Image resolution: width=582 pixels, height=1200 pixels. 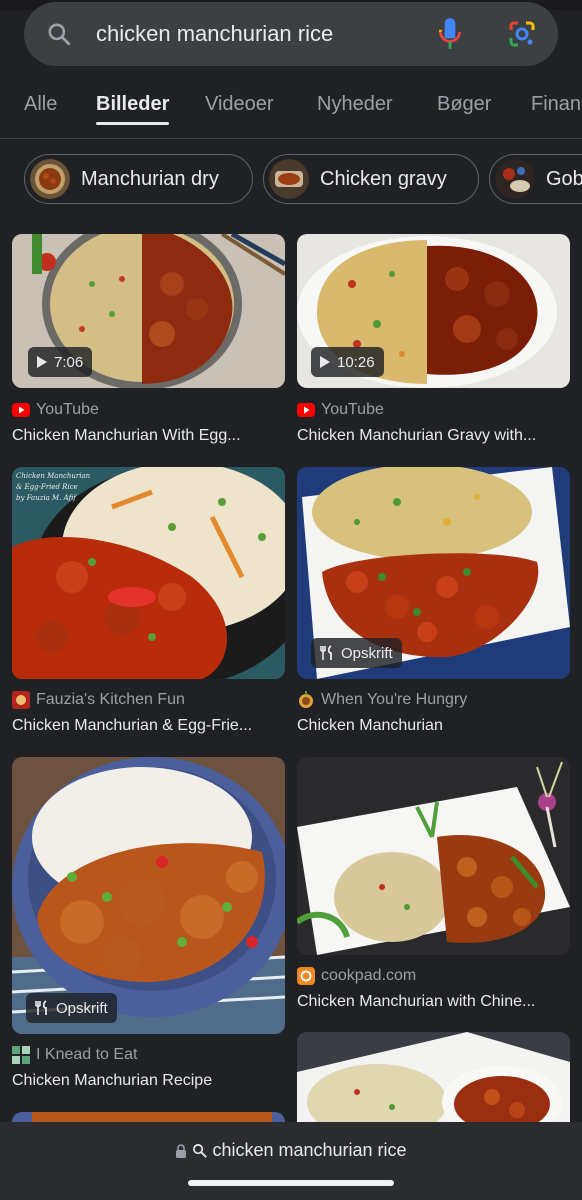 I want to click on chip-label: Gob, so click(x=564, y=178).